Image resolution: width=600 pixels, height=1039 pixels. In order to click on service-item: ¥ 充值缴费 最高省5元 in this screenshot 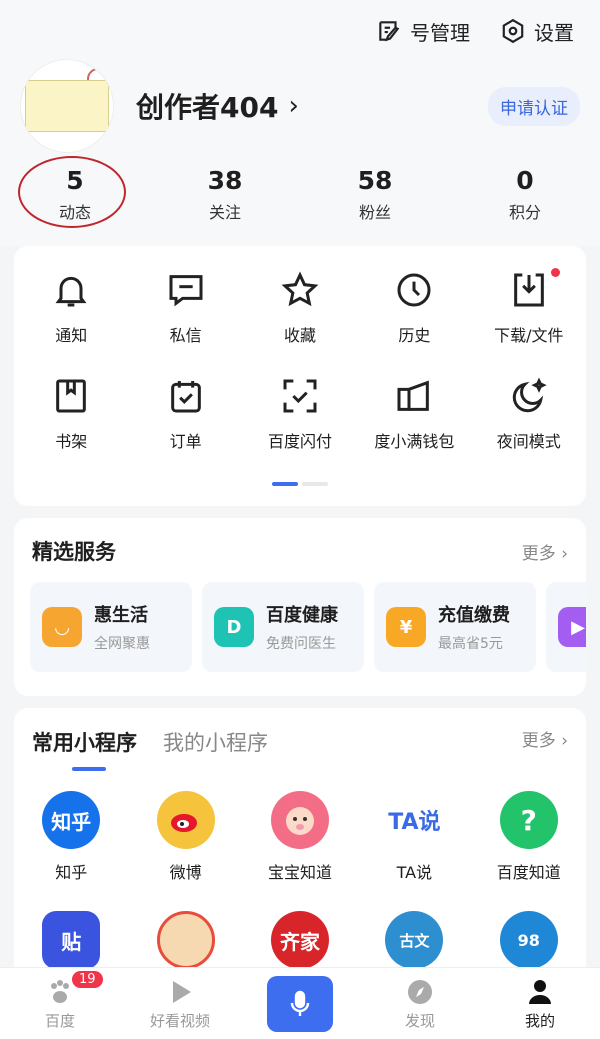, I will do `click(455, 627)`.